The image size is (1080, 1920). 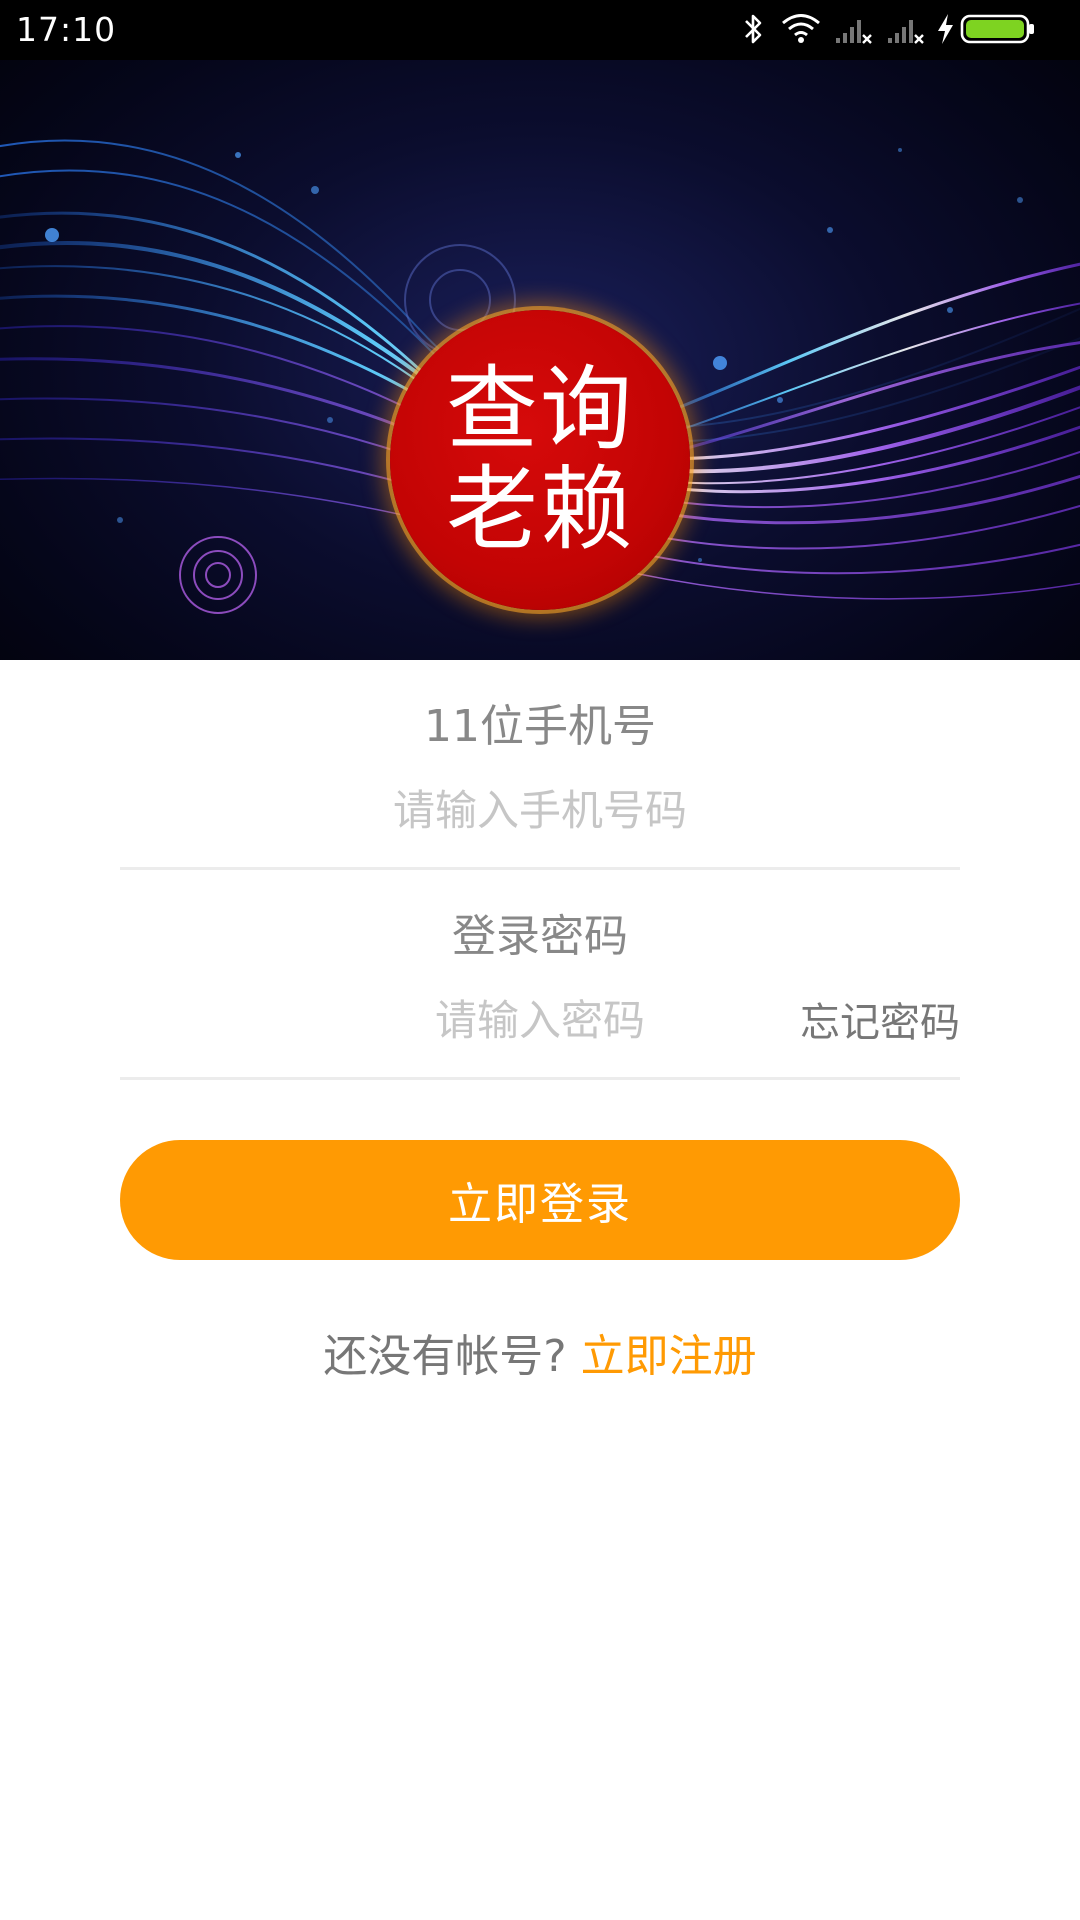 What do you see at coordinates (540, 936) in the screenshot?
I see `password-label: 登录密码` at bounding box center [540, 936].